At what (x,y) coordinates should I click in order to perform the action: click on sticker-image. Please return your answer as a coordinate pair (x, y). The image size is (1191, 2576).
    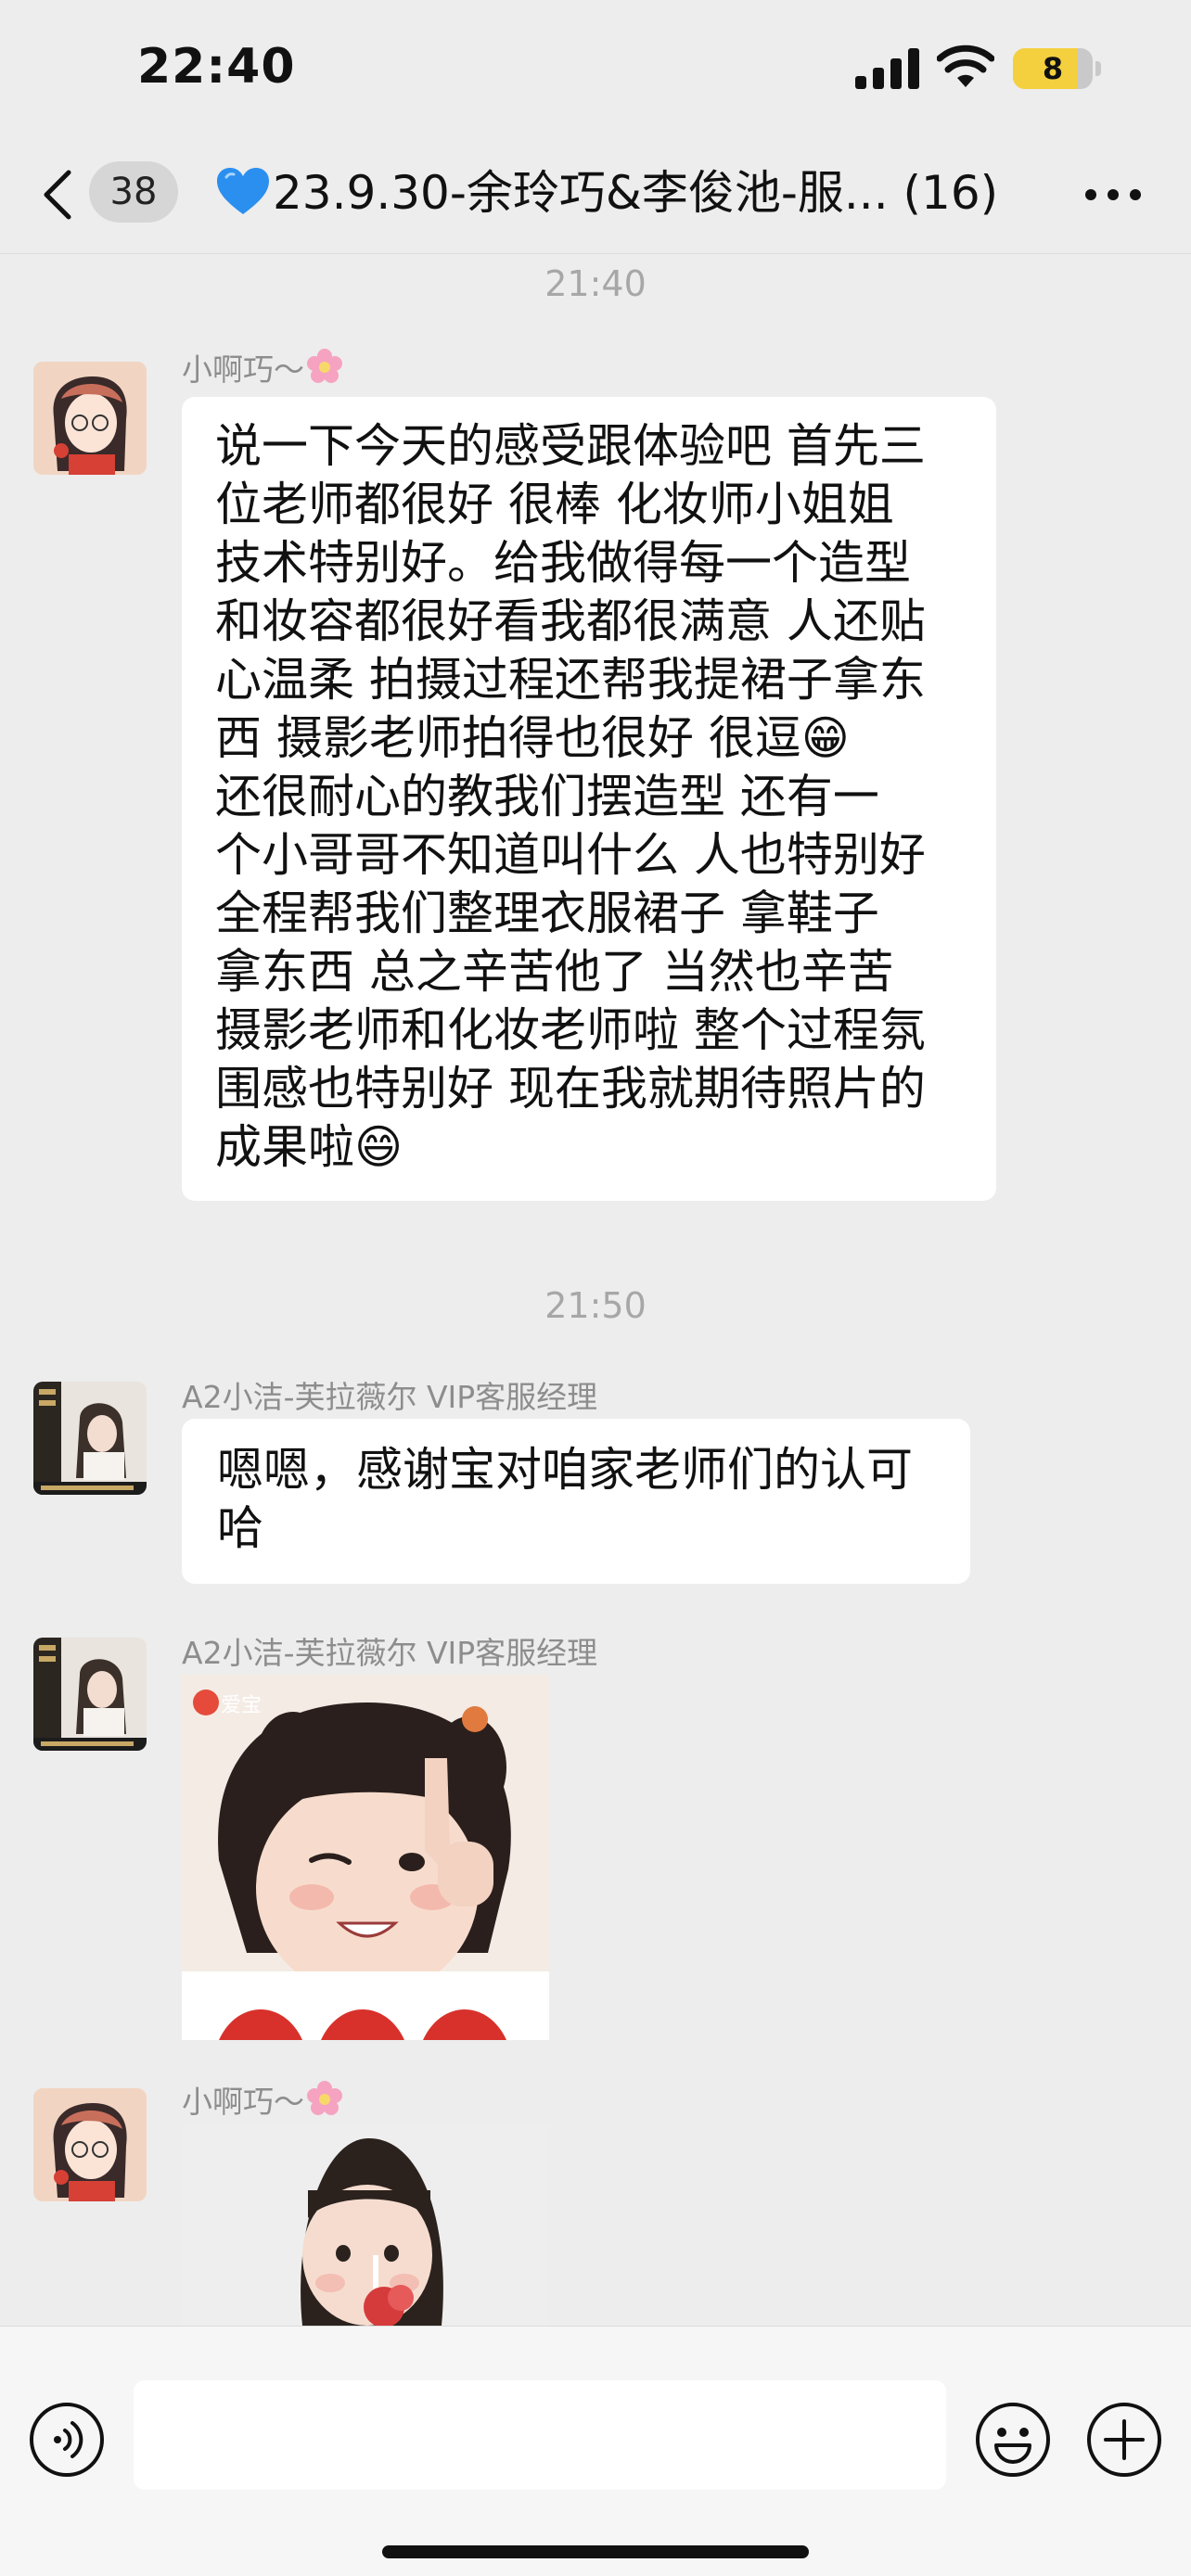
    Looking at the image, I should click on (365, 2225).